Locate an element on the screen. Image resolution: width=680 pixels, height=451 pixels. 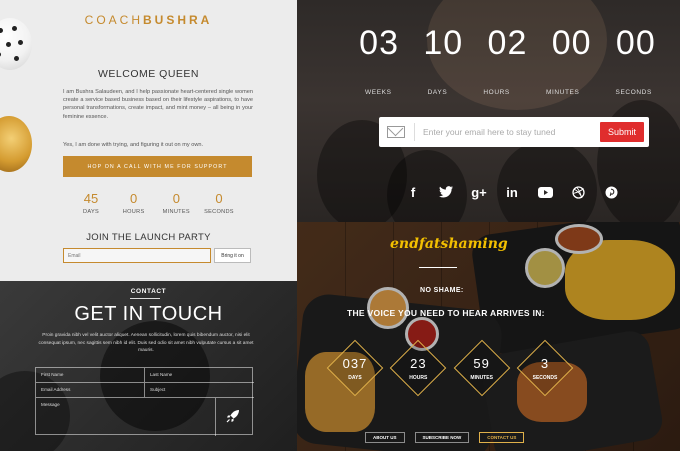
rocket-icon is located at coordinates (232, 416).